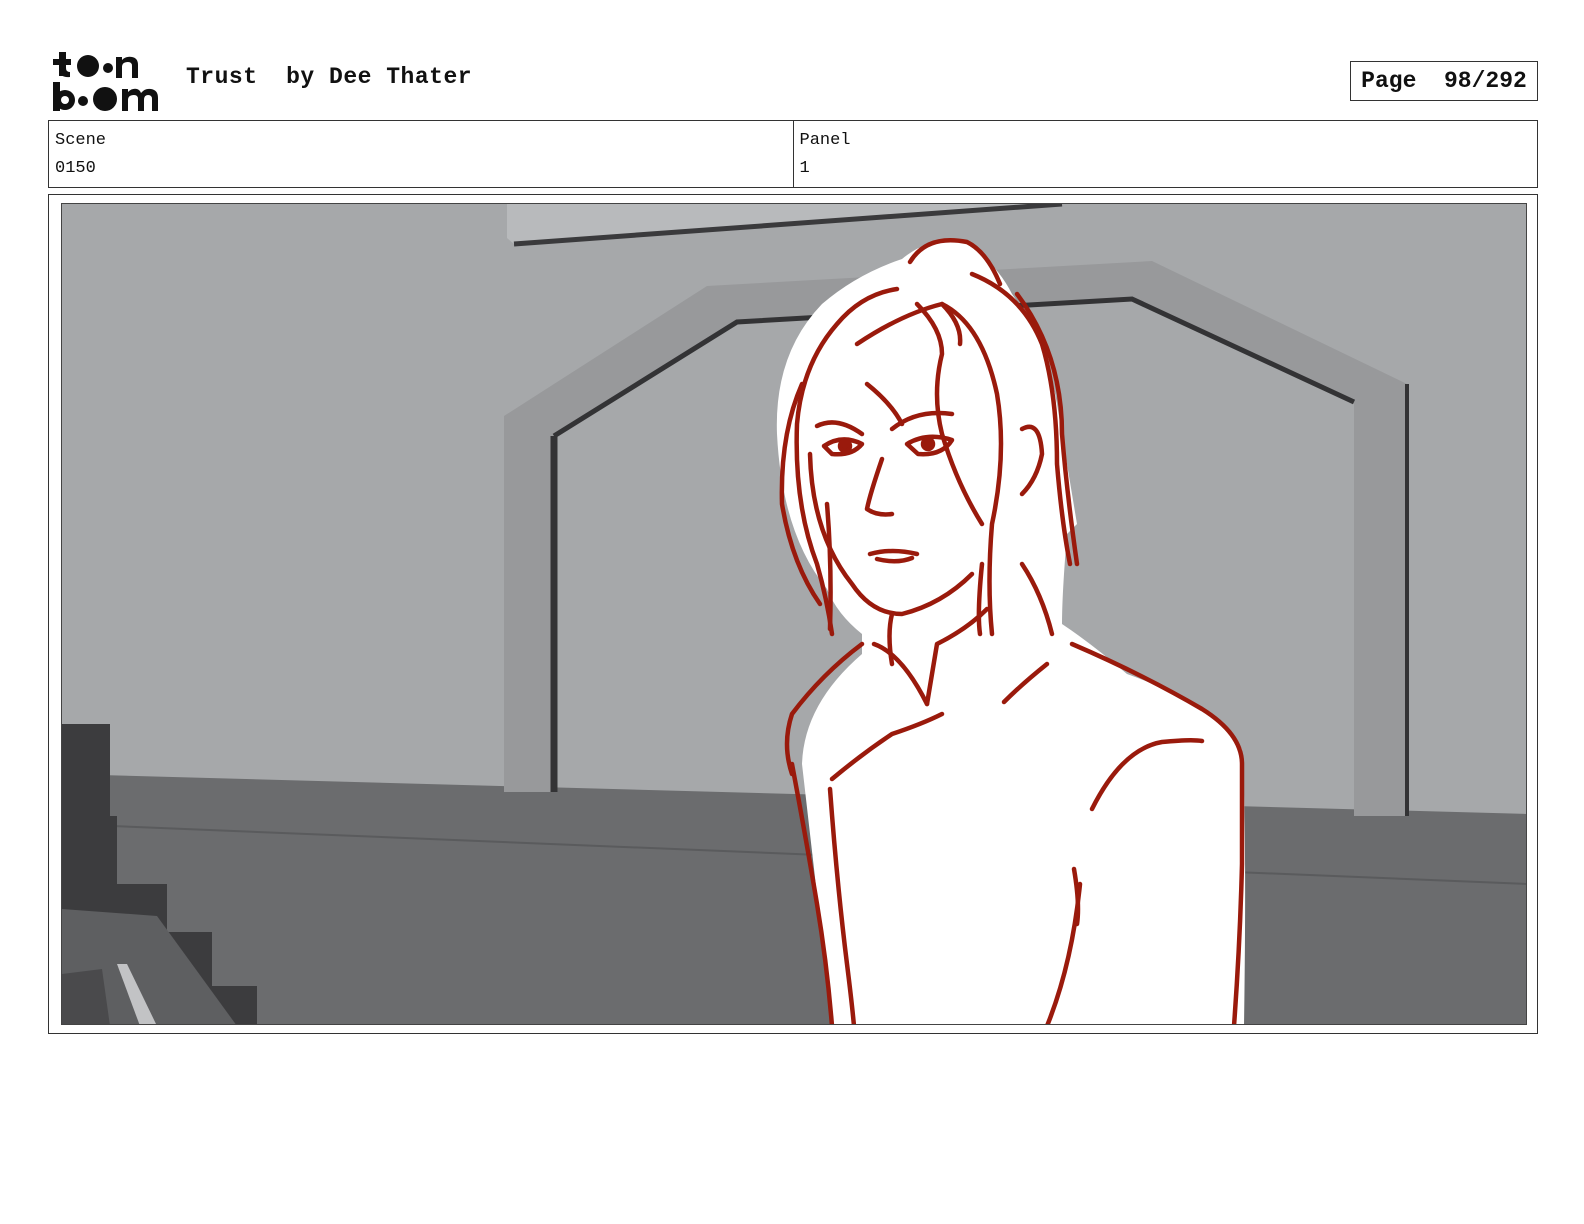 The height and width of the screenshot is (1224, 1584). Describe the element at coordinates (81, 140) in the screenshot. I see `scene-label: Scene` at that location.